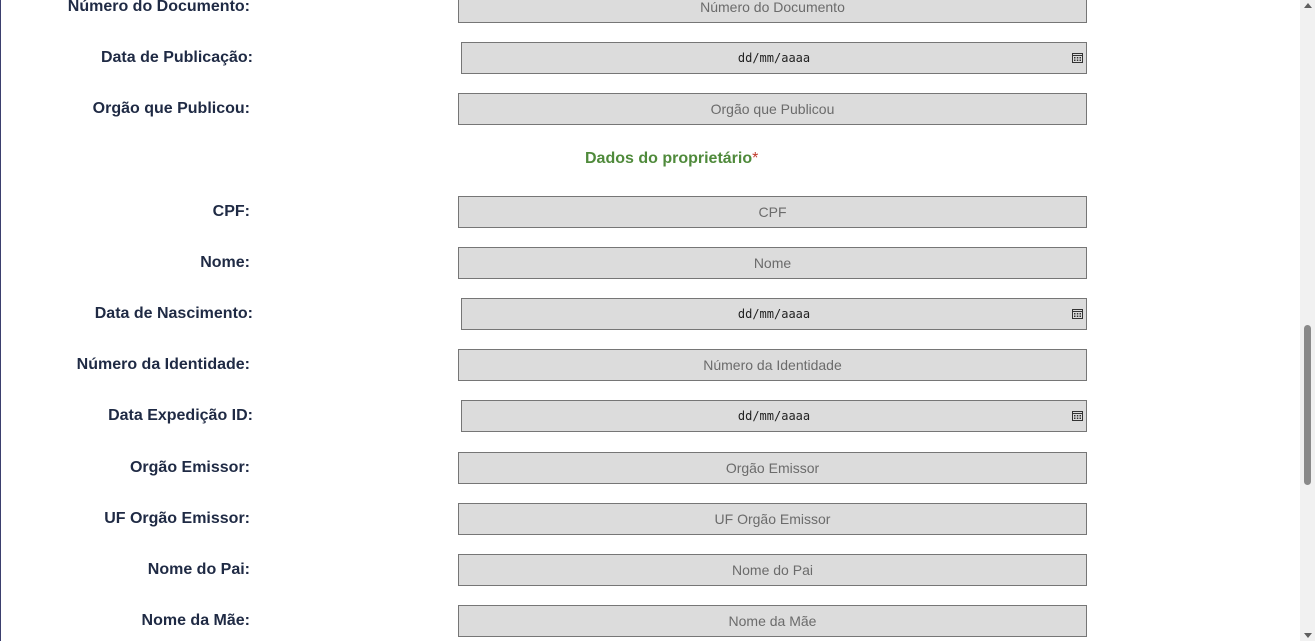  I want to click on cpf-input: CPF, so click(772, 212).